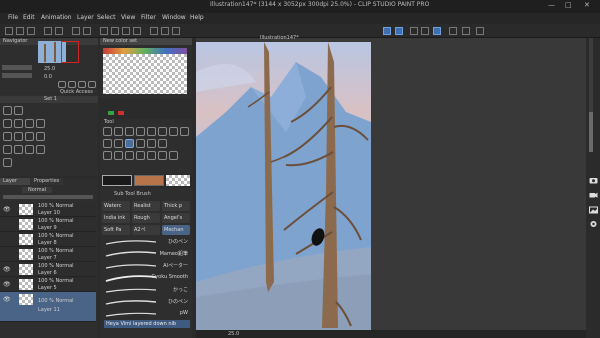 This screenshot has width=600, height=338. What do you see at coordinates (593, 195) in the screenshot?
I see `video-icon` at bounding box center [593, 195].